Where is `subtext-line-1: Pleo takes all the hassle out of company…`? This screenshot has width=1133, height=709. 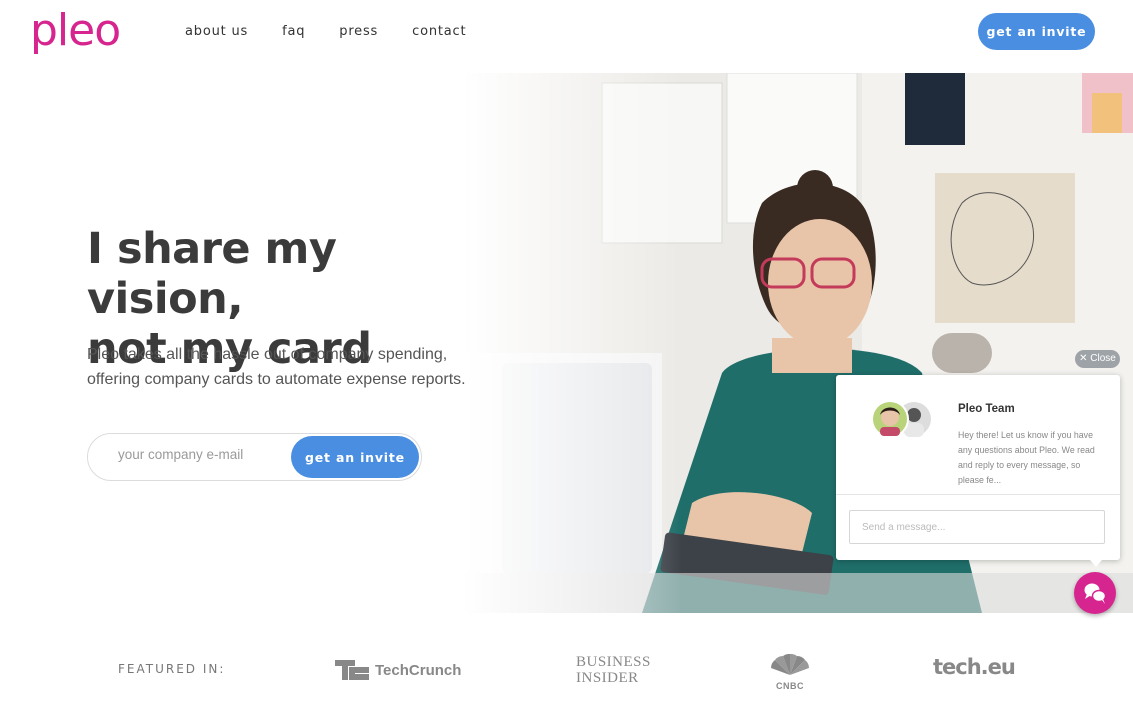 subtext-line-1: Pleo takes all the hassle out of company… is located at coordinates (267, 354).